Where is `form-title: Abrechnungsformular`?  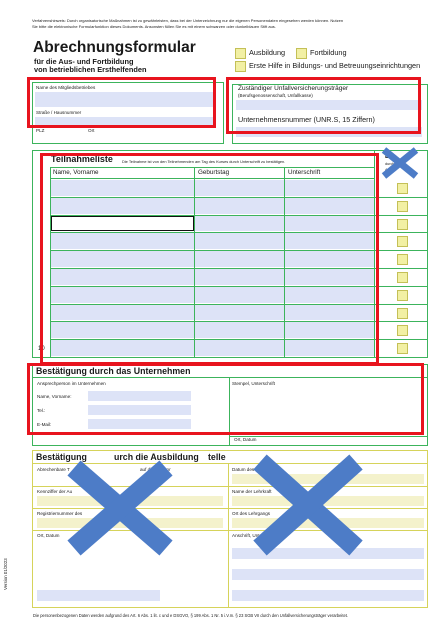
form-title: Abrechnungsformular is located at coordinates (114, 47).